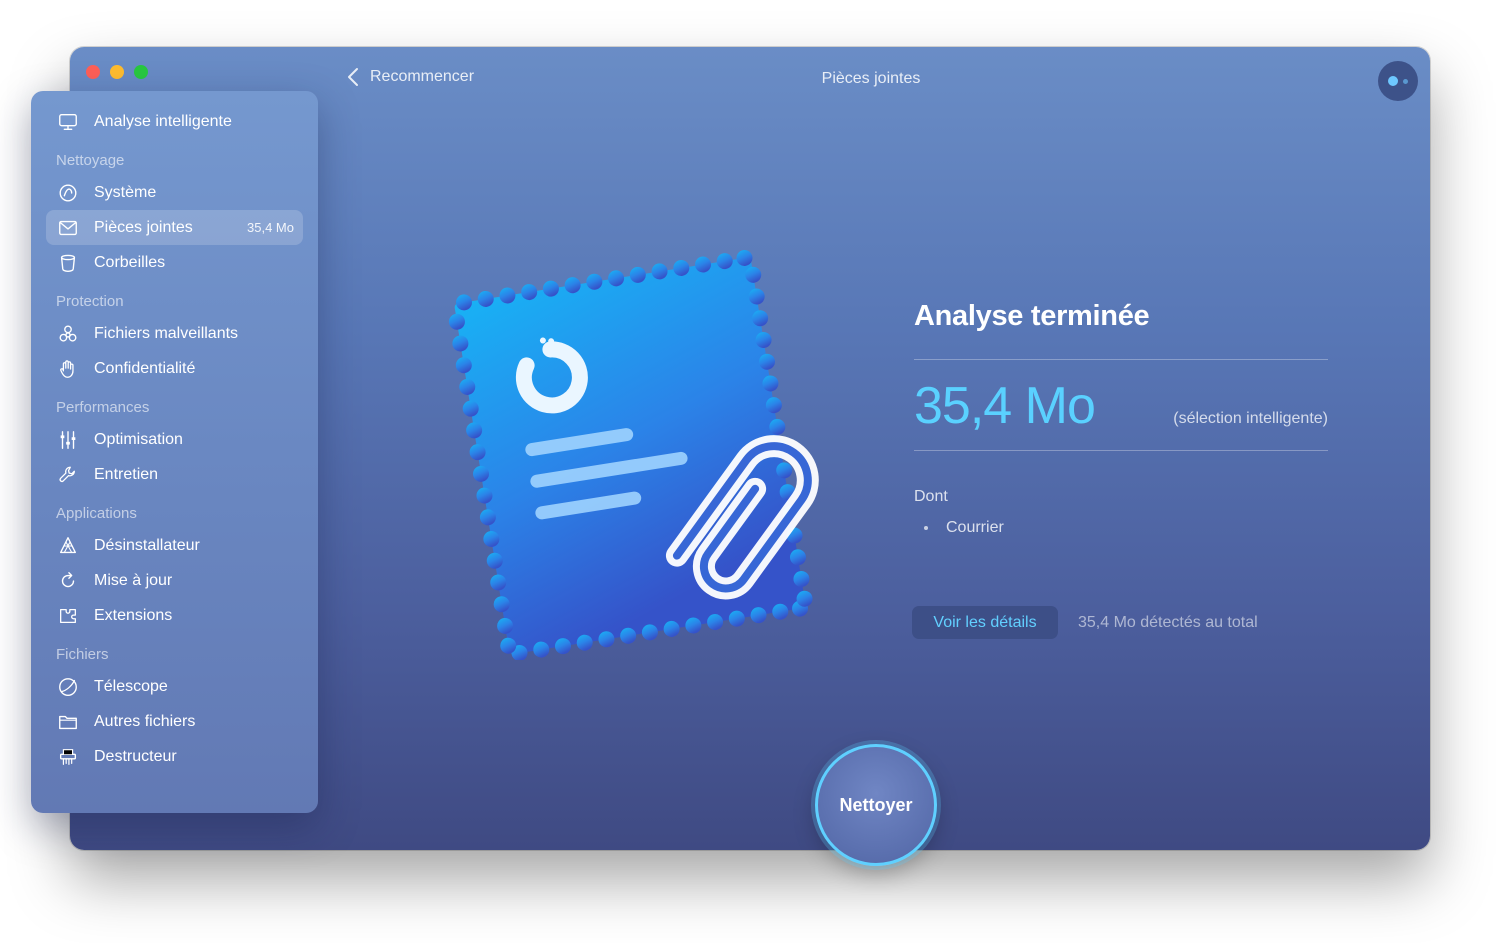 The width and height of the screenshot is (1500, 943). What do you see at coordinates (141, 72) in the screenshot?
I see `maximize-window-button` at bounding box center [141, 72].